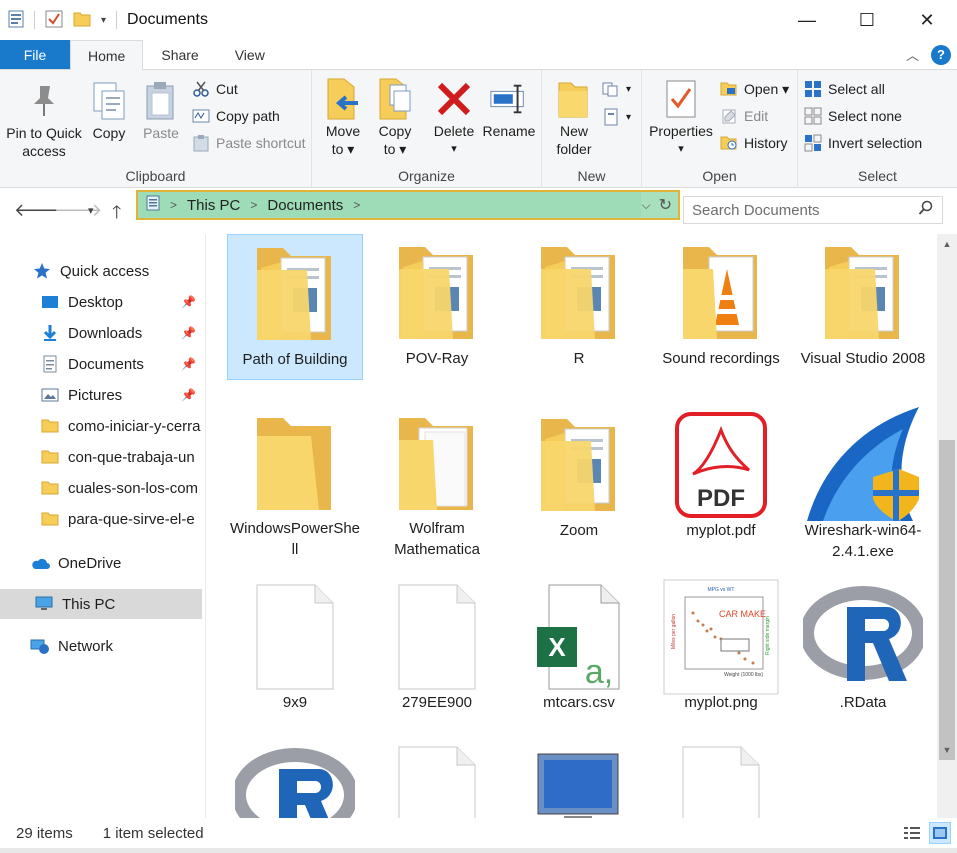 The width and height of the screenshot is (957, 853). Describe the element at coordinates (721, 479) in the screenshot. I see `file-item: PDF myplot.pdf` at that location.